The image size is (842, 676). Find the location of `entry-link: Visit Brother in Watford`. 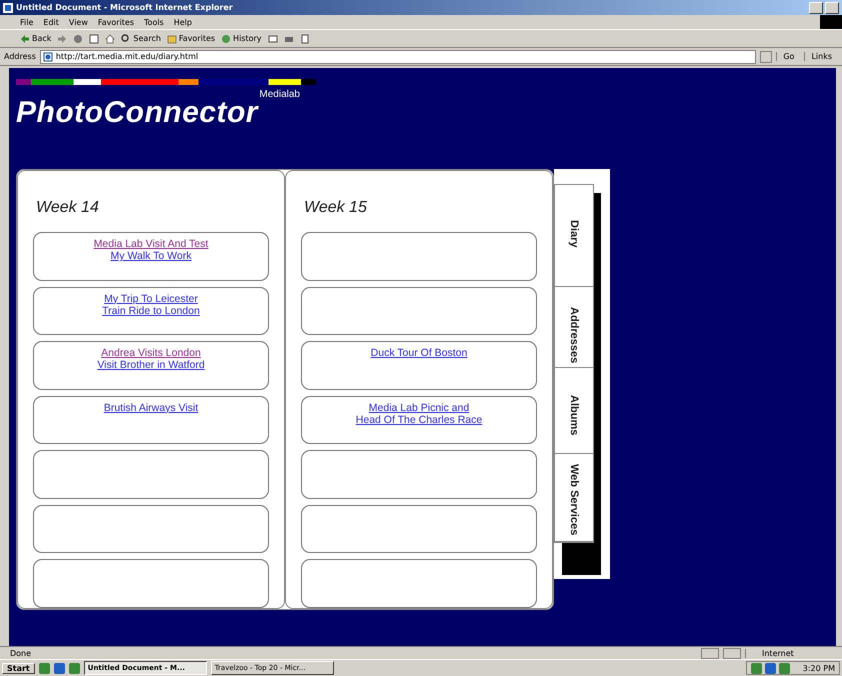

entry-link: Visit Brother in Watford is located at coordinates (151, 365).